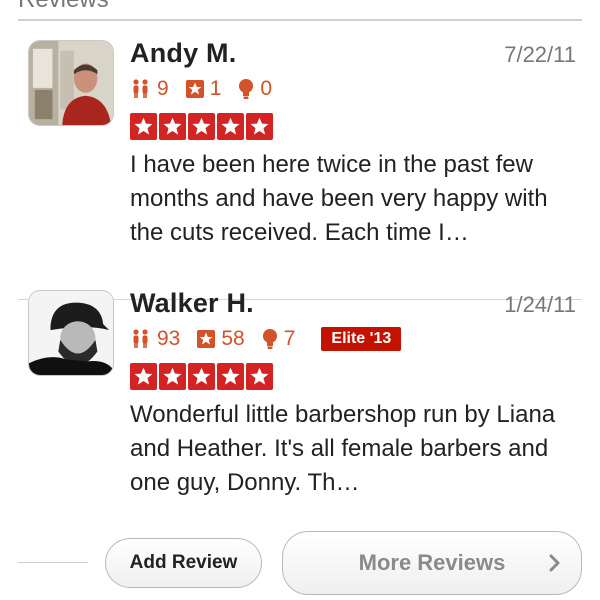  I want to click on friends-stat: 93, so click(155, 339).